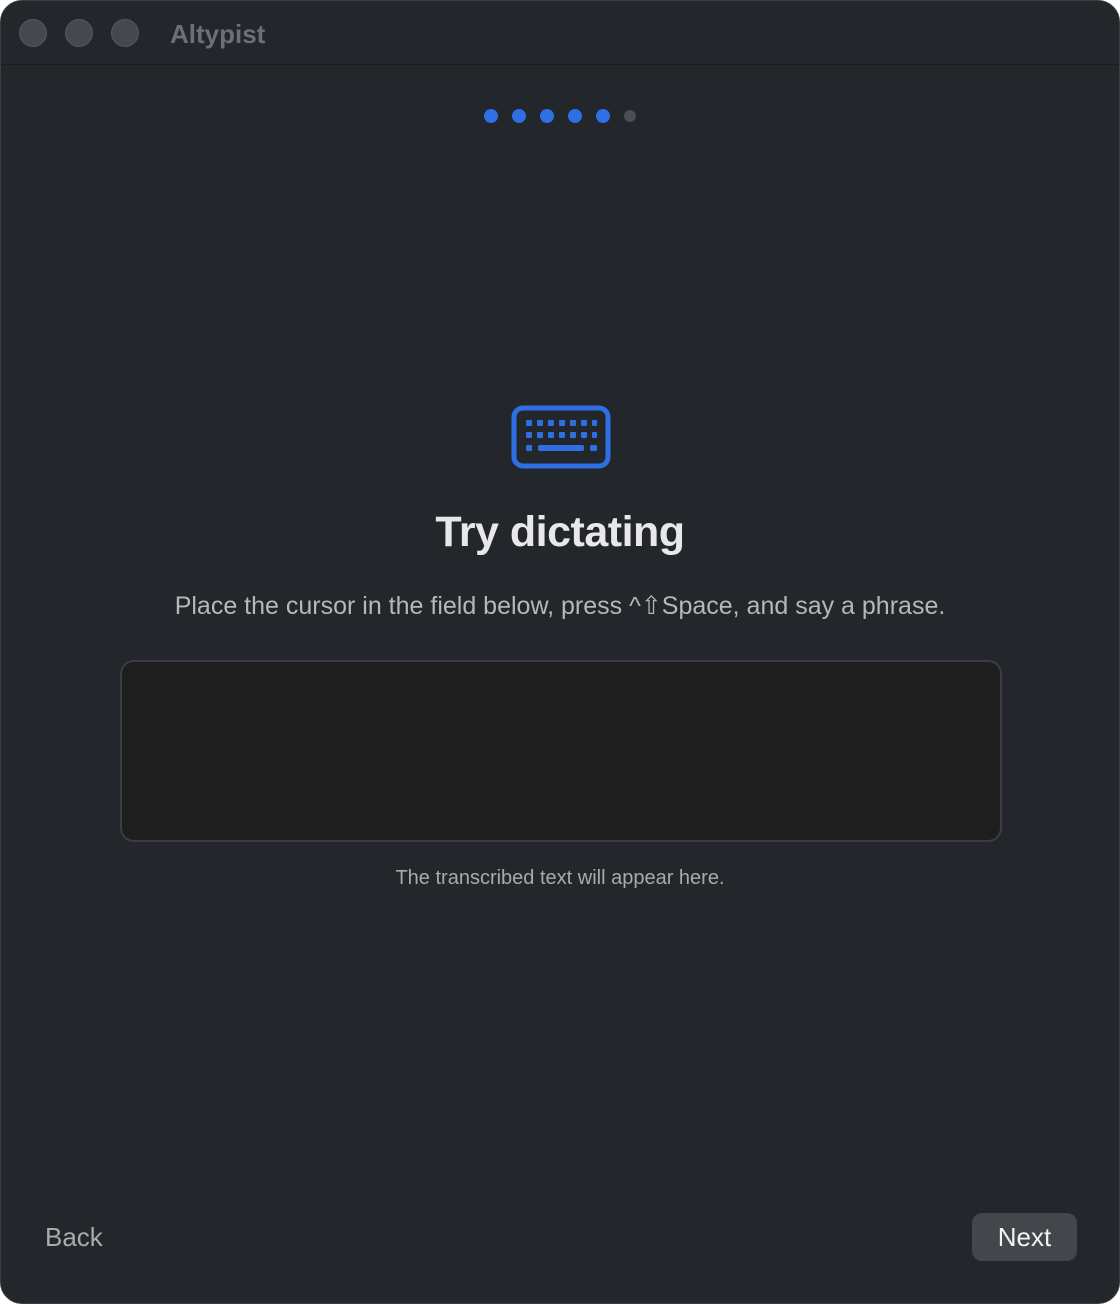  Describe the element at coordinates (560, 116) in the screenshot. I see `step-indicator` at that location.